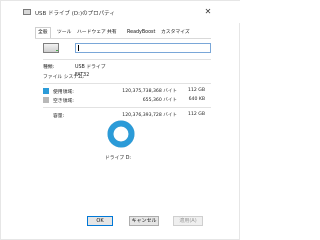  I want to click on title-bar: USB ドライブ (D:)のプロパティ ✕, so click(121, 12).